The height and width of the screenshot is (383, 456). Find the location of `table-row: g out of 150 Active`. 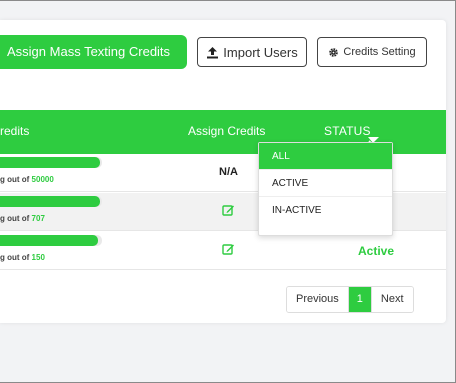

table-row: g out of 150 Active is located at coordinates (223, 251).